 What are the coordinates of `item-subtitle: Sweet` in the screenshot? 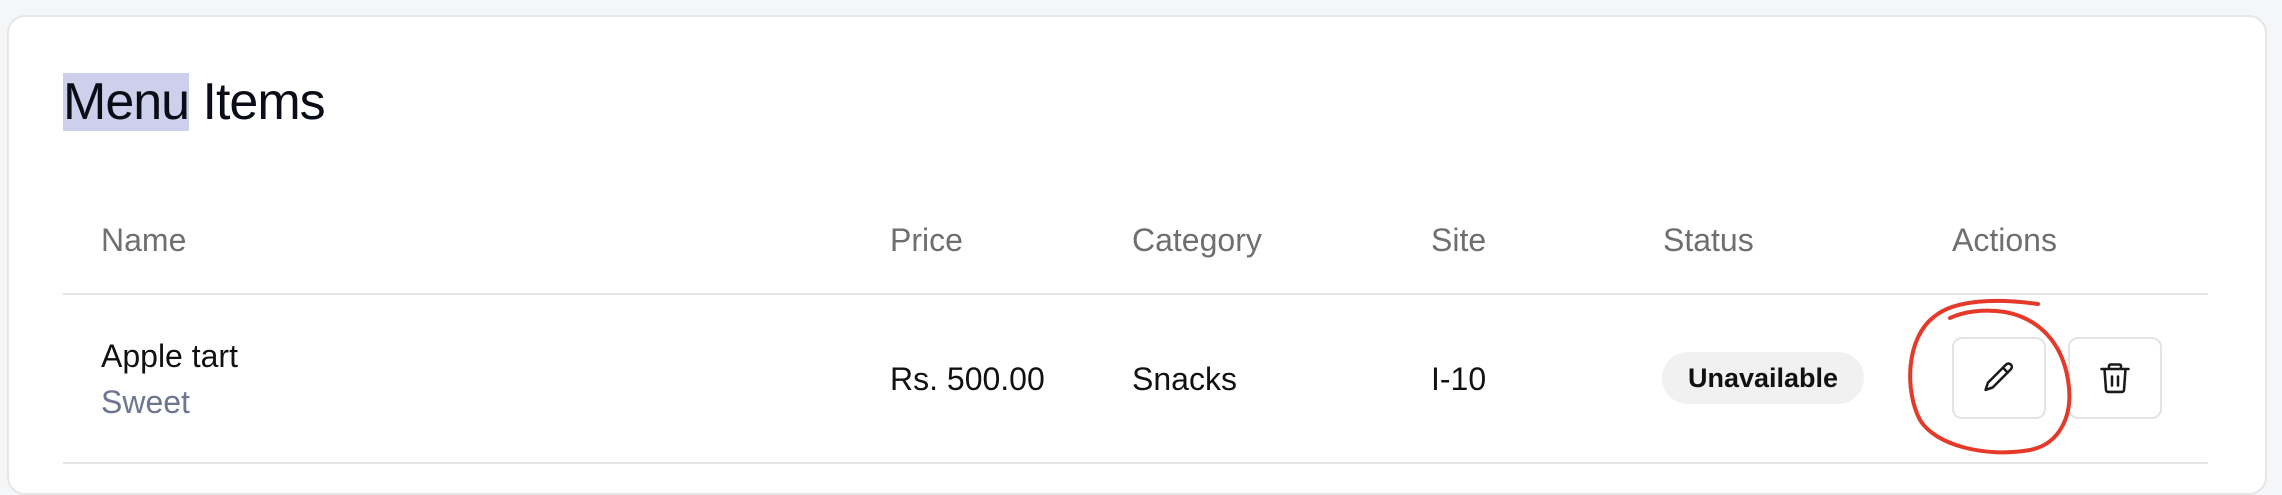 It's located at (145, 402).